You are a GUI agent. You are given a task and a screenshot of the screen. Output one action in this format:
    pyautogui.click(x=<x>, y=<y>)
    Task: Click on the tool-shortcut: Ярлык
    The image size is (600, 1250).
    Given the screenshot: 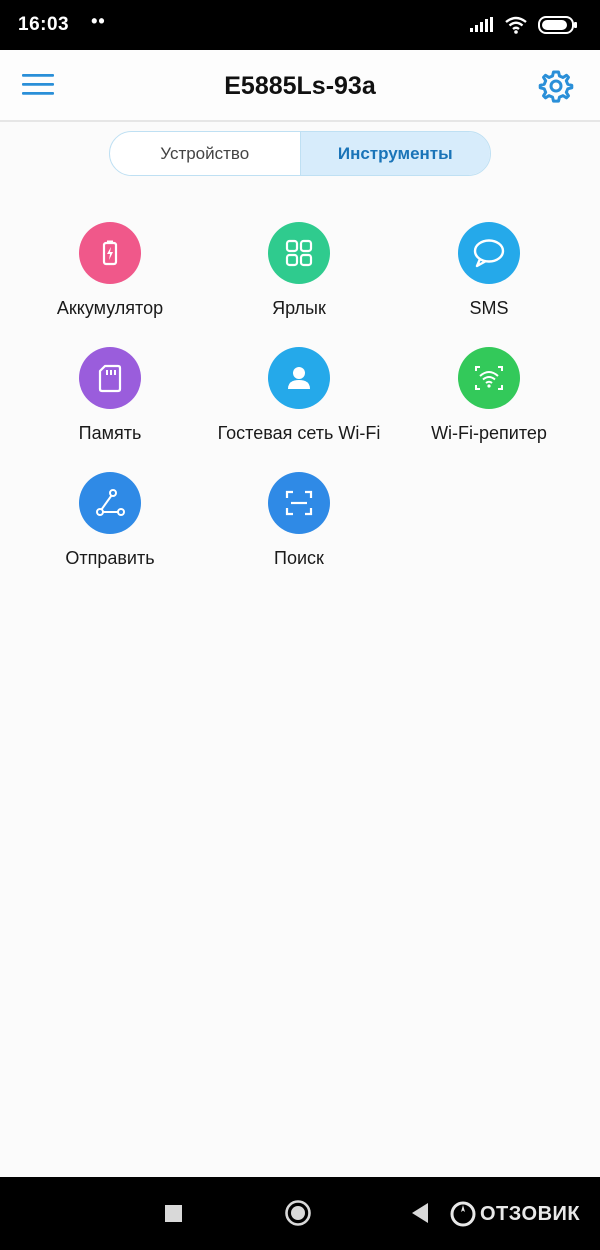 What is the action you would take?
    pyautogui.click(x=299, y=270)
    